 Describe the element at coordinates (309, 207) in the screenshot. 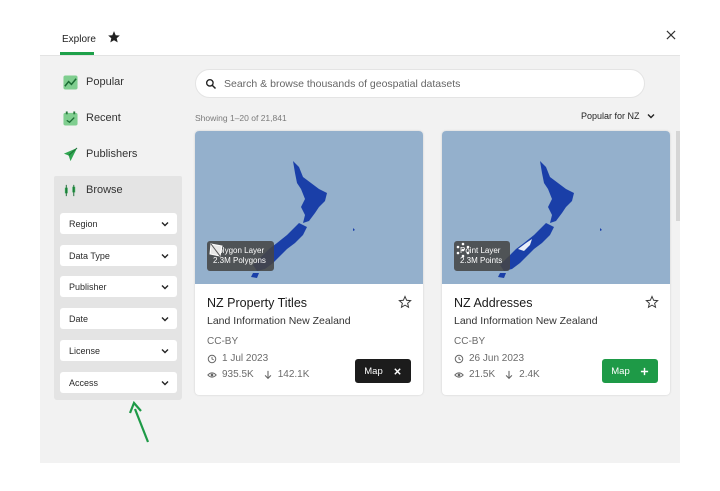

I see `dataset-map-preview: Polygon Layer 2.3M Polygons` at that location.